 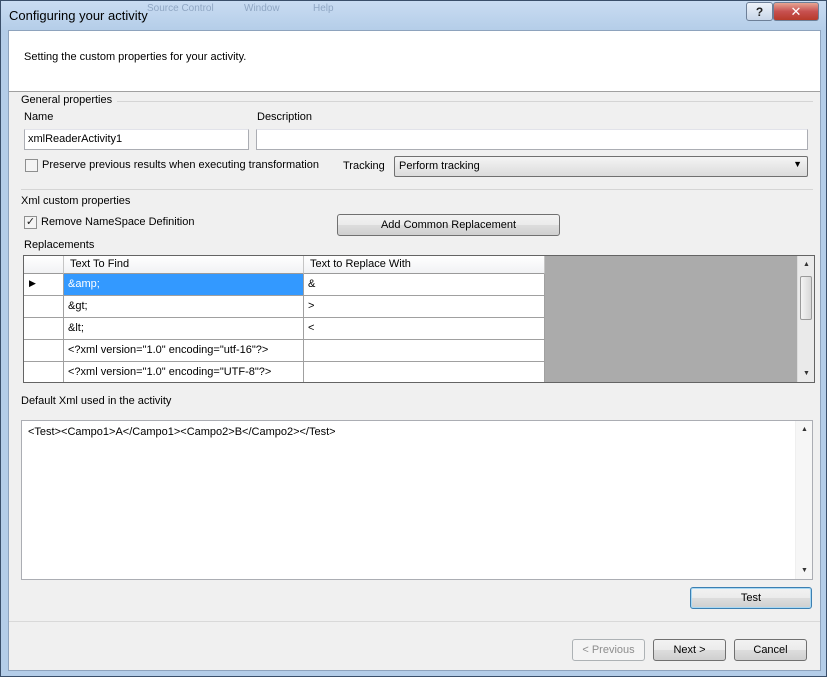 I want to click on description-input, so click(x=532, y=139).